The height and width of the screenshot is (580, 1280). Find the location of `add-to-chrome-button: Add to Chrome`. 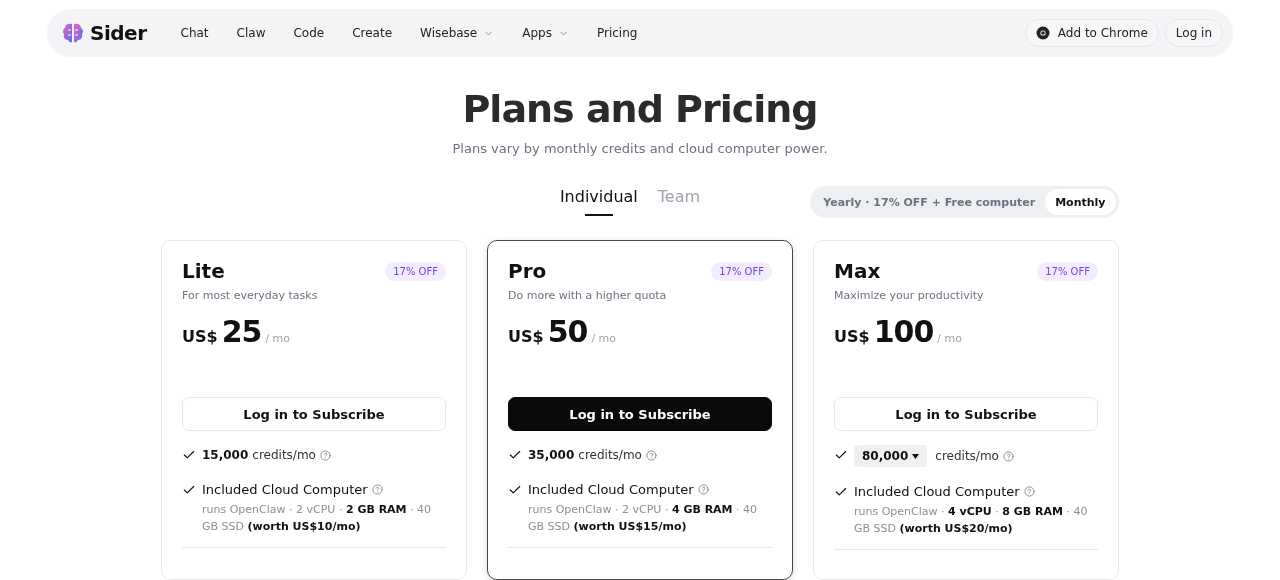

add-to-chrome-button: Add to Chrome is located at coordinates (1091, 33).